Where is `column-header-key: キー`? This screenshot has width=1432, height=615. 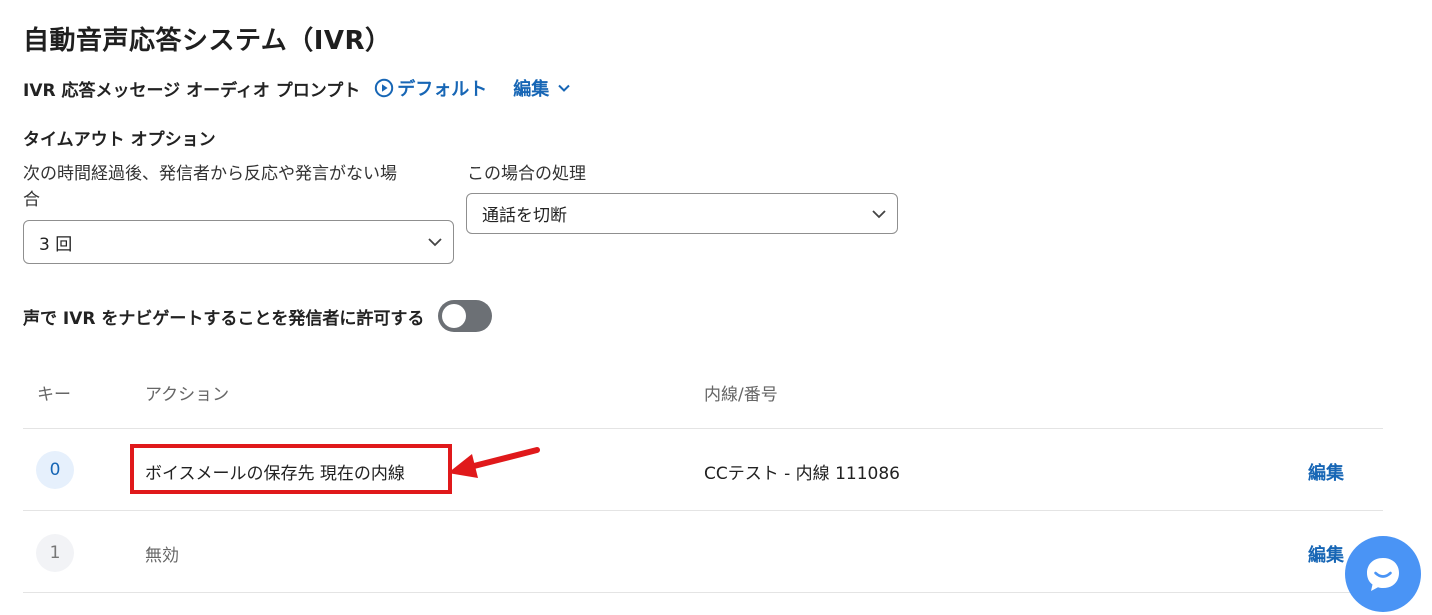
column-header-key: キー is located at coordinates (54, 395).